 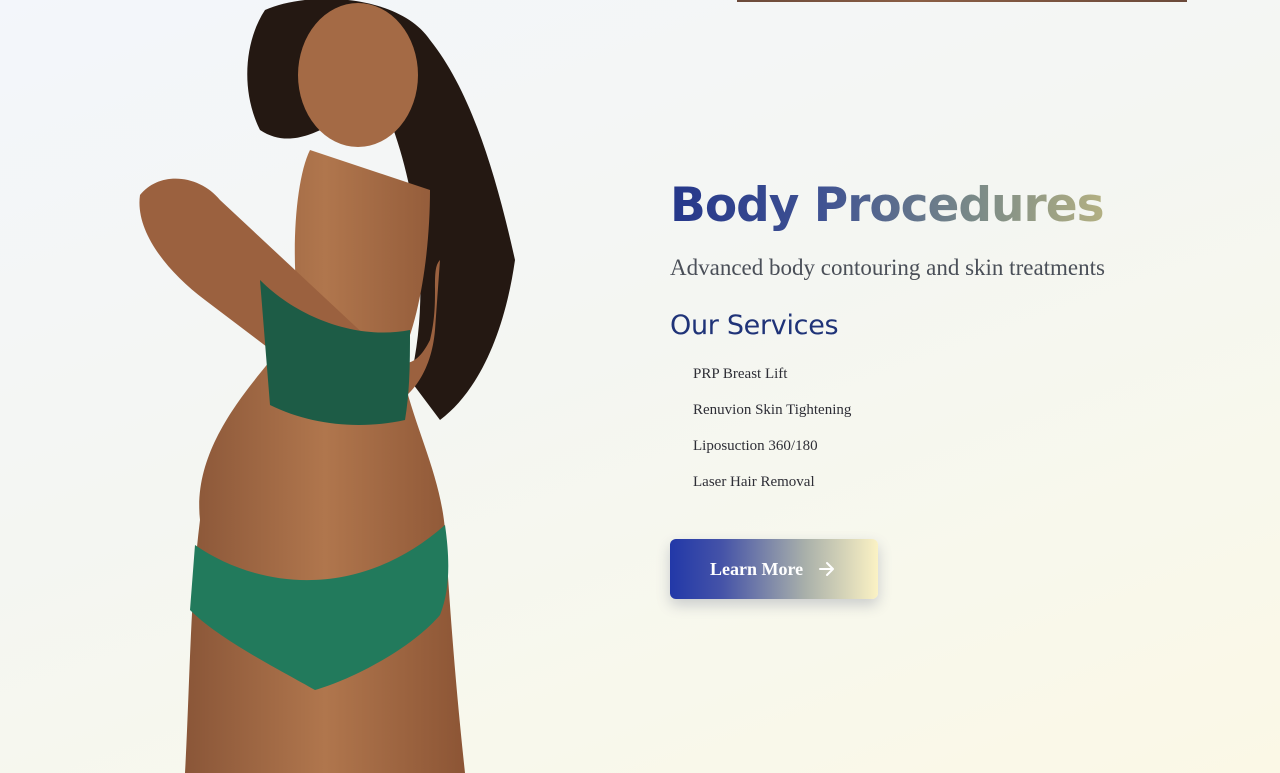 What do you see at coordinates (754, 482) in the screenshot?
I see `service-item: Laser Hair Removal` at bounding box center [754, 482].